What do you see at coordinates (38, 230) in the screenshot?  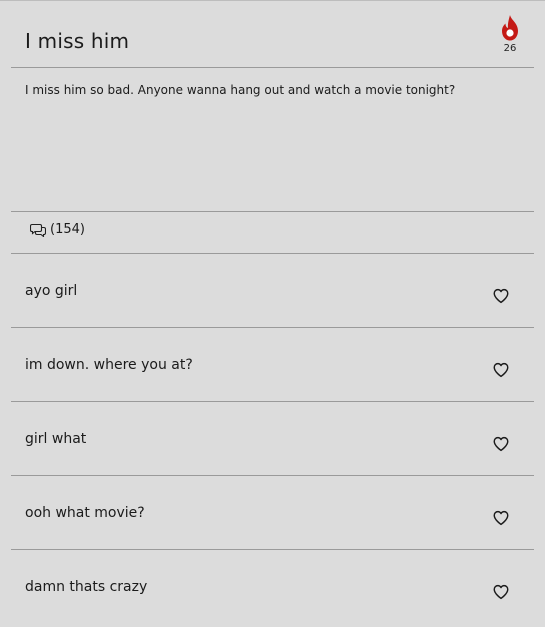 I see `speech-bubbles-icon` at bounding box center [38, 230].